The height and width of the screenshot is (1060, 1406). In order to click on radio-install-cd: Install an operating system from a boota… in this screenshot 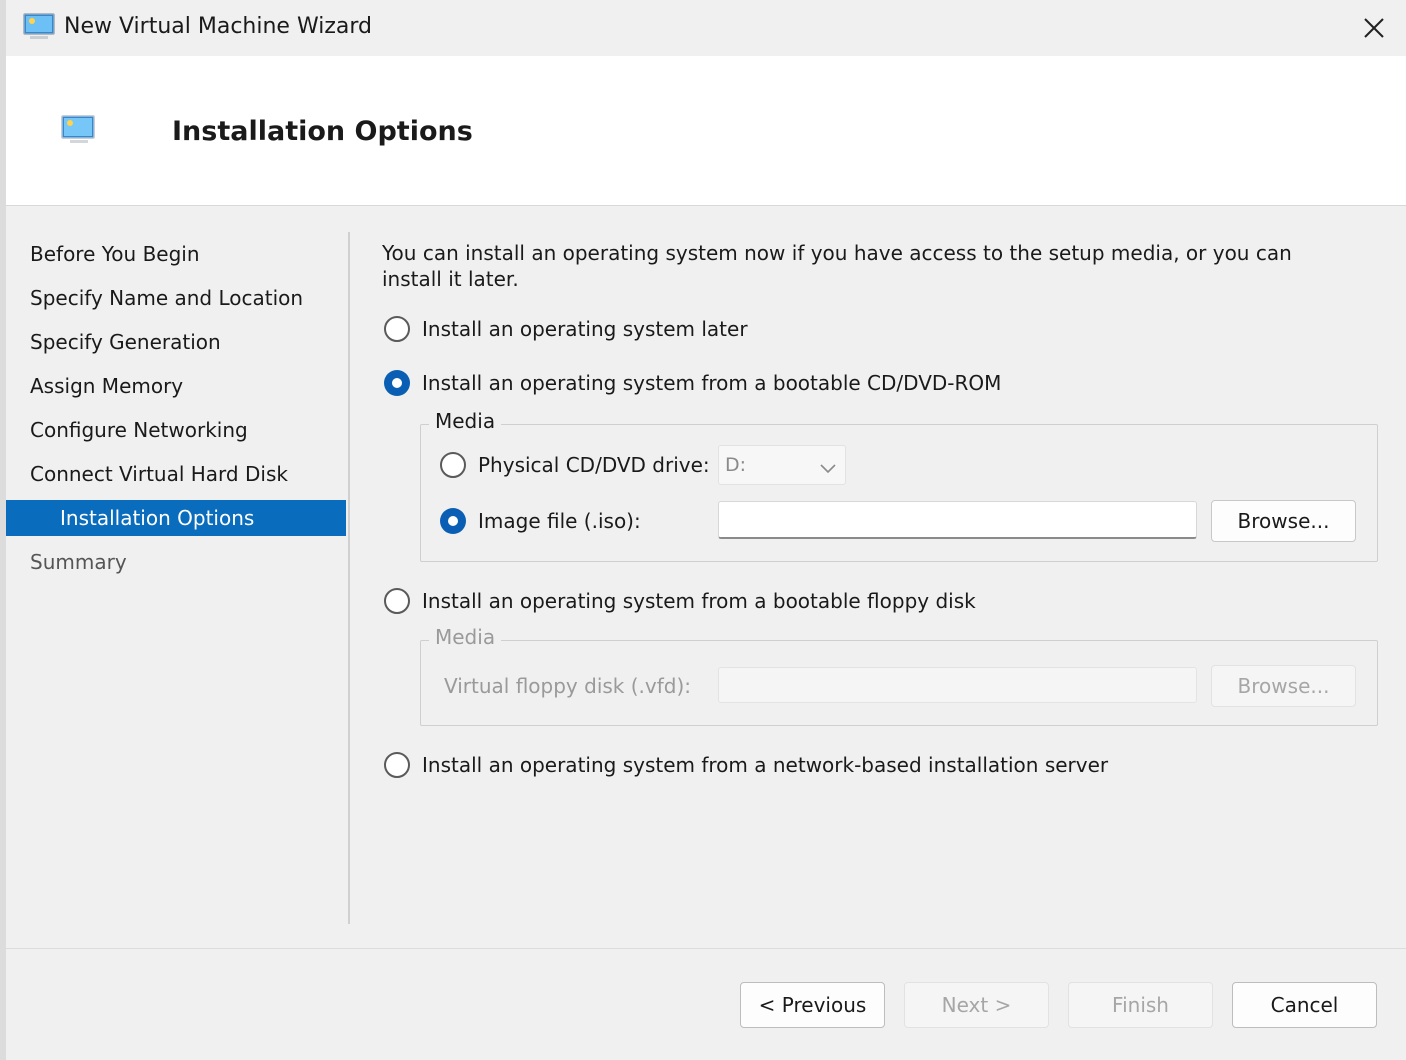, I will do `click(692, 383)`.